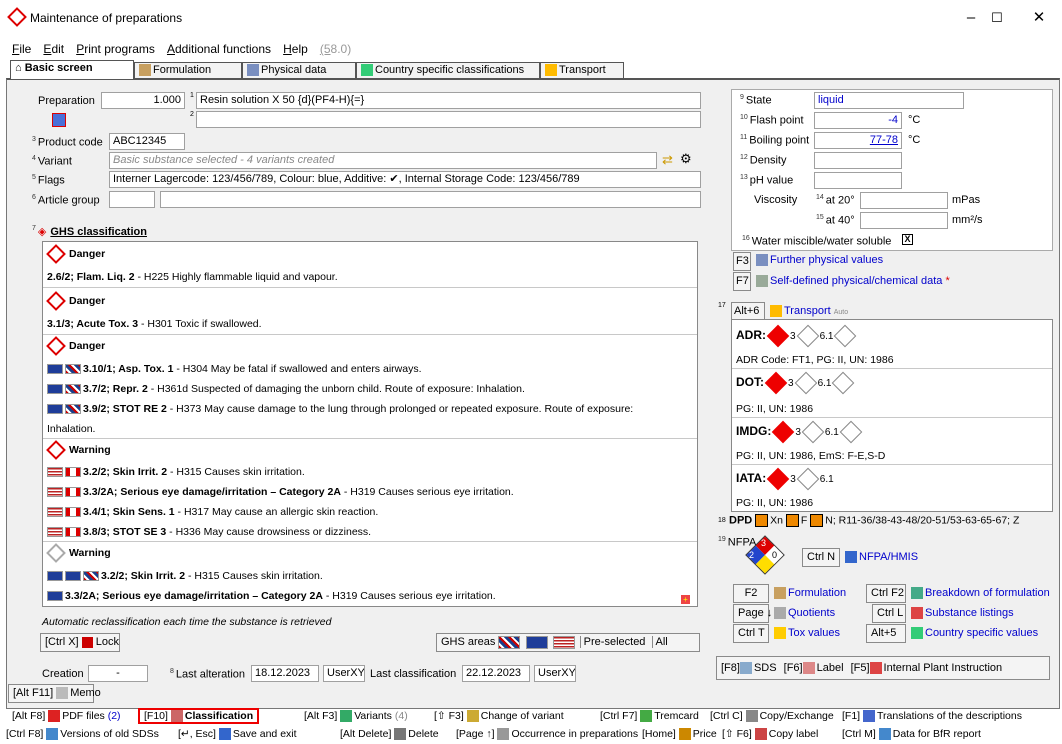 The width and height of the screenshot is (1062, 744). What do you see at coordinates (686, 159) in the screenshot?
I see `variant-settings-icon: ⚙` at bounding box center [686, 159].